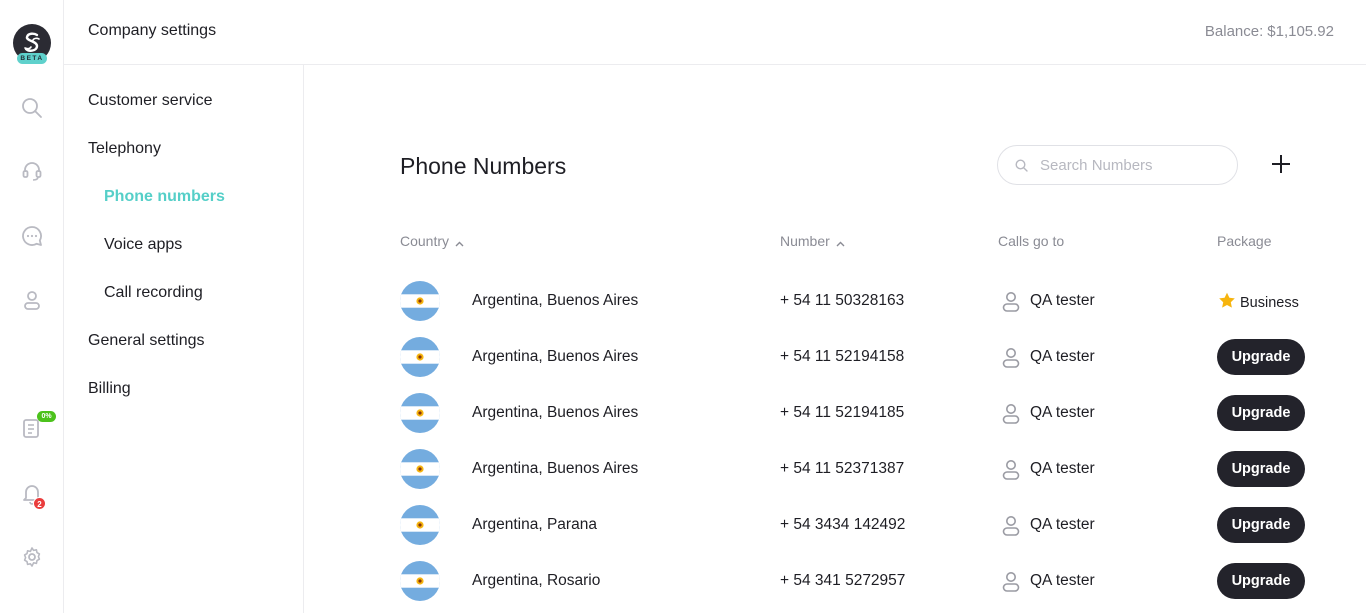 This screenshot has width=1366, height=613. I want to click on left-rail: BETA 0% 2, so click(32, 306).